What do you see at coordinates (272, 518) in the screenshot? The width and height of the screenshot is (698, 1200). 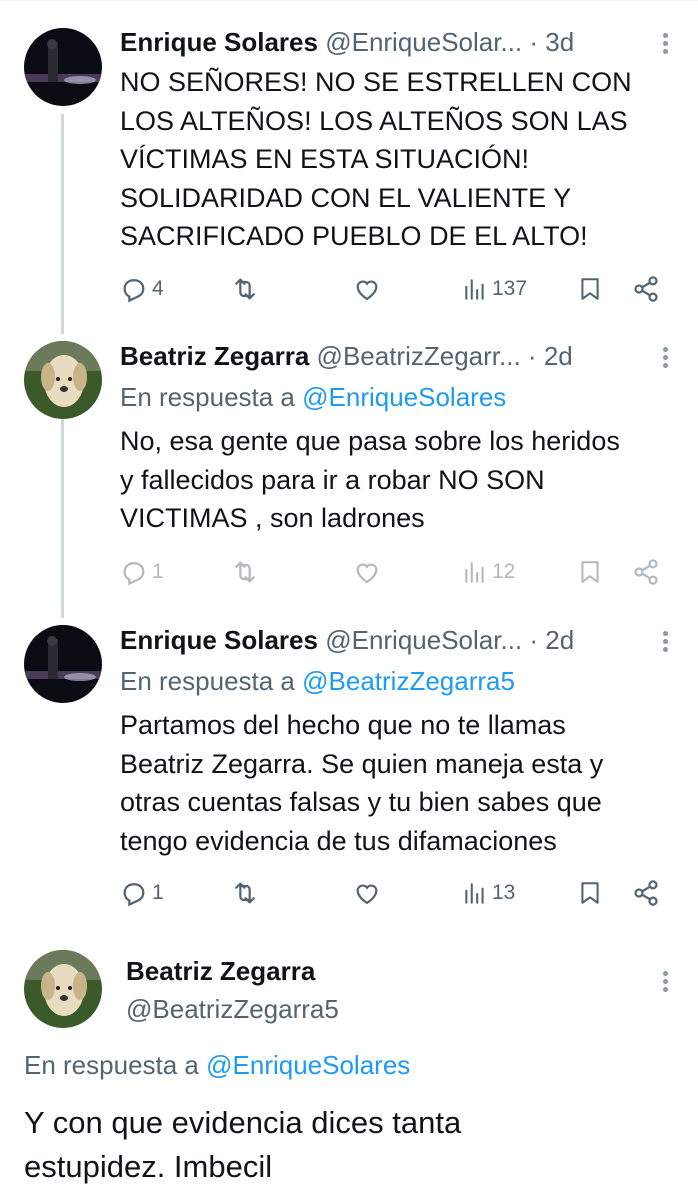 I see `text-line: VICTIMAS , son ladrones` at bounding box center [272, 518].